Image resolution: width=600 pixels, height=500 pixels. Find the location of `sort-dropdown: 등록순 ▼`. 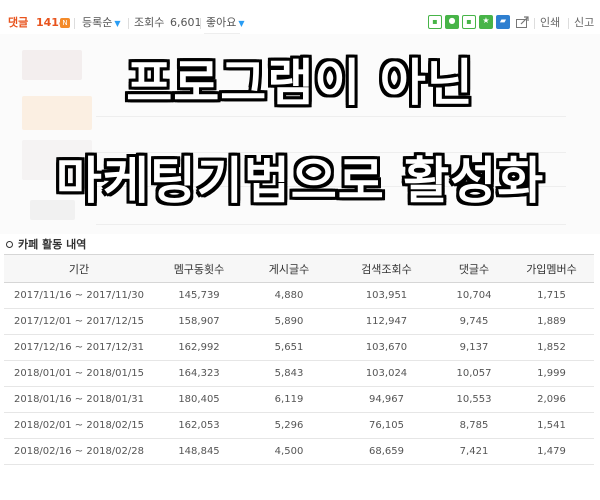

sort-dropdown: 등록순 ▼ is located at coordinates (101, 23).